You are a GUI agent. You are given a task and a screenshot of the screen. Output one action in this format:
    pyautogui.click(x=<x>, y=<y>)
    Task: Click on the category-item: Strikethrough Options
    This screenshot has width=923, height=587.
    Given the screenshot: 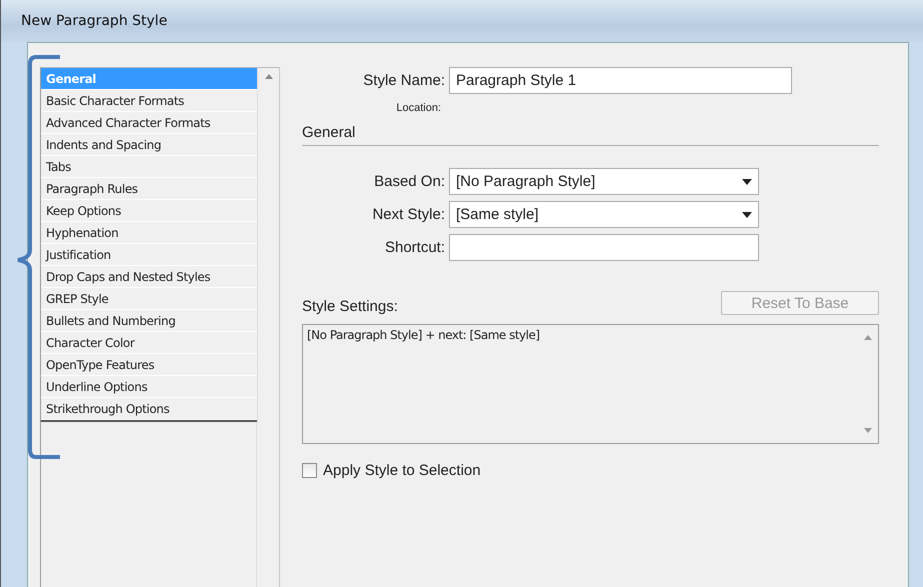 What is the action you would take?
    pyautogui.click(x=149, y=409)
    